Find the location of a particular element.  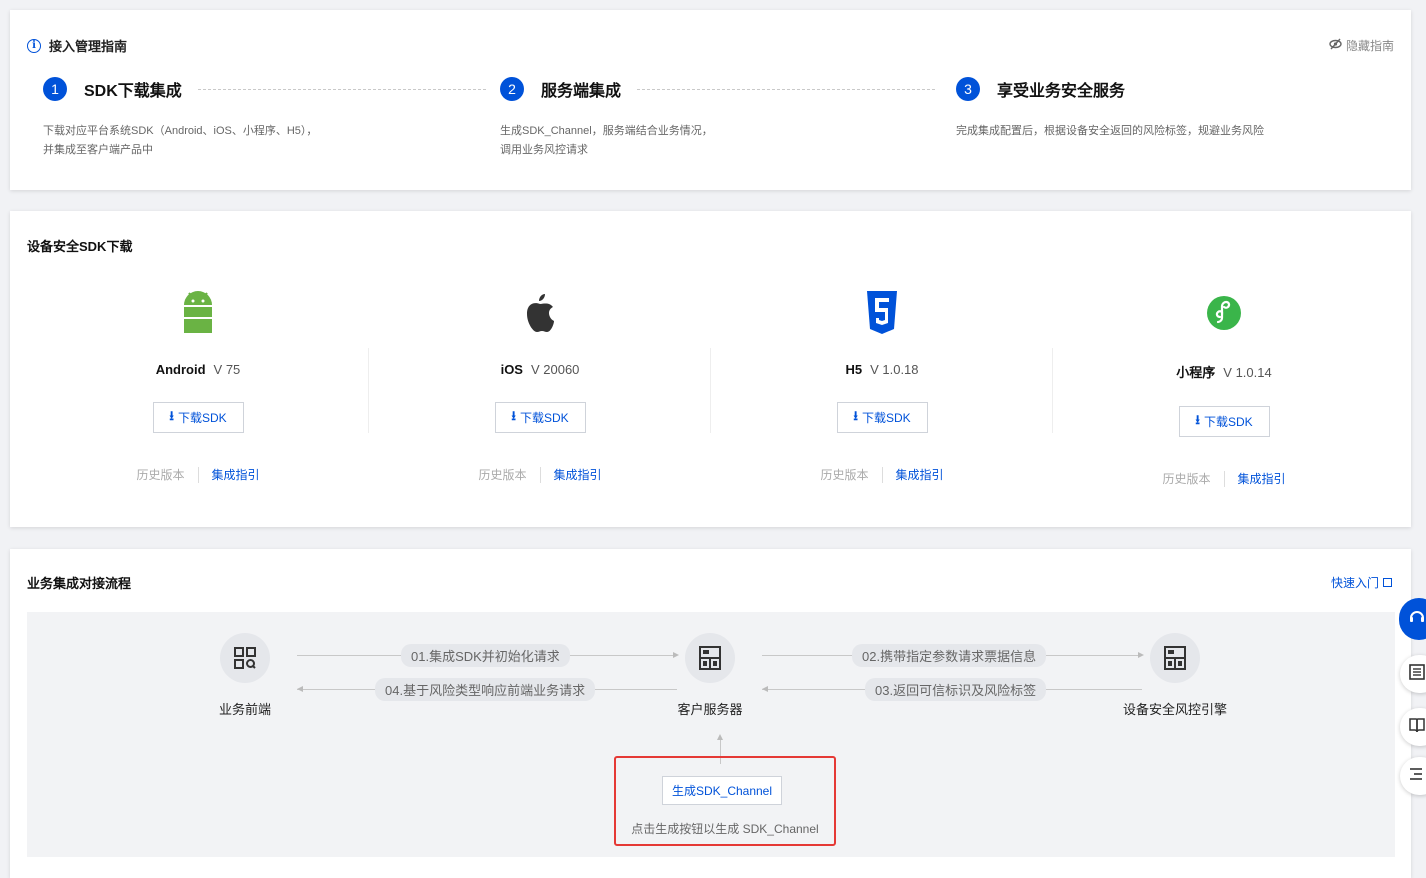

flow-step-03: 03.返回可信标识及风险标签 is located at coordinates (956, 689).